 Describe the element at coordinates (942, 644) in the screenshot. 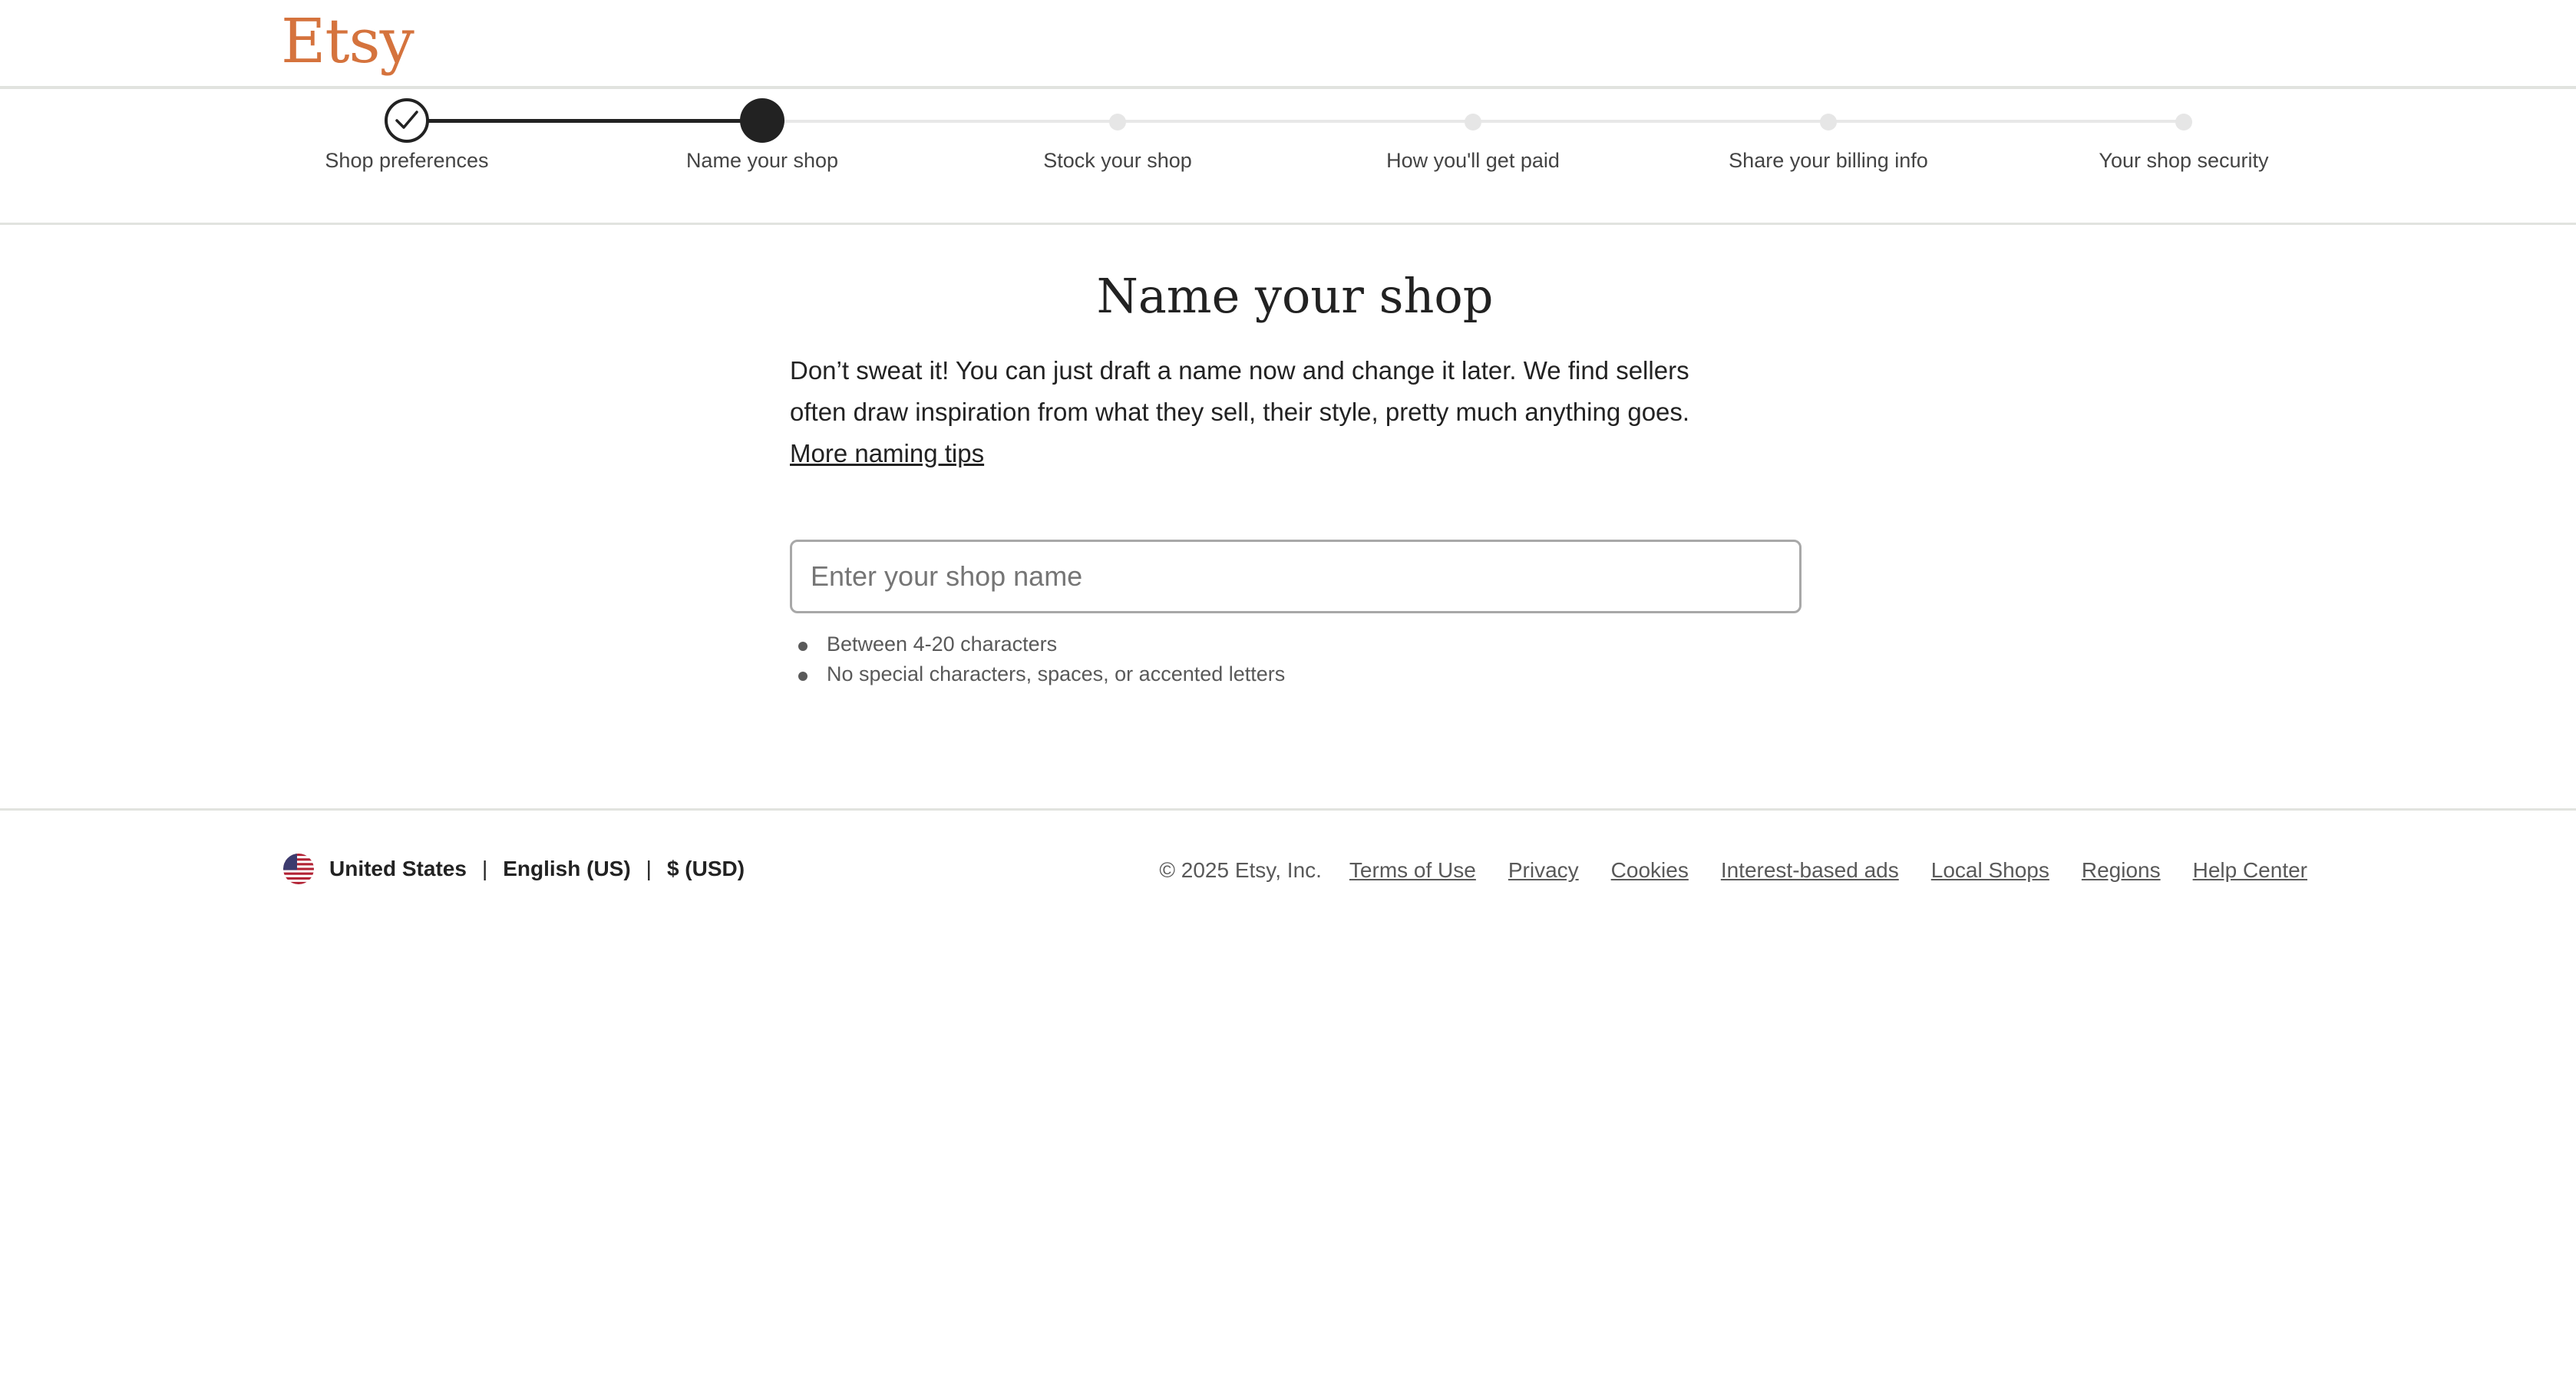

I see `requirement-text: Between 4-20 characters` at that location.